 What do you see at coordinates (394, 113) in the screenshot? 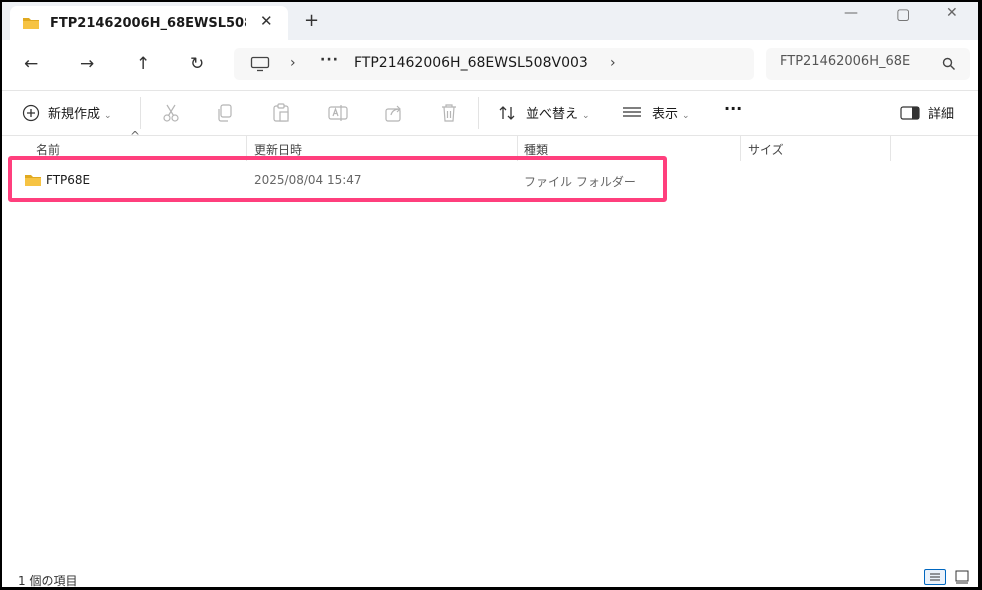
I see `share-icon` at bounding box center [394, 113].